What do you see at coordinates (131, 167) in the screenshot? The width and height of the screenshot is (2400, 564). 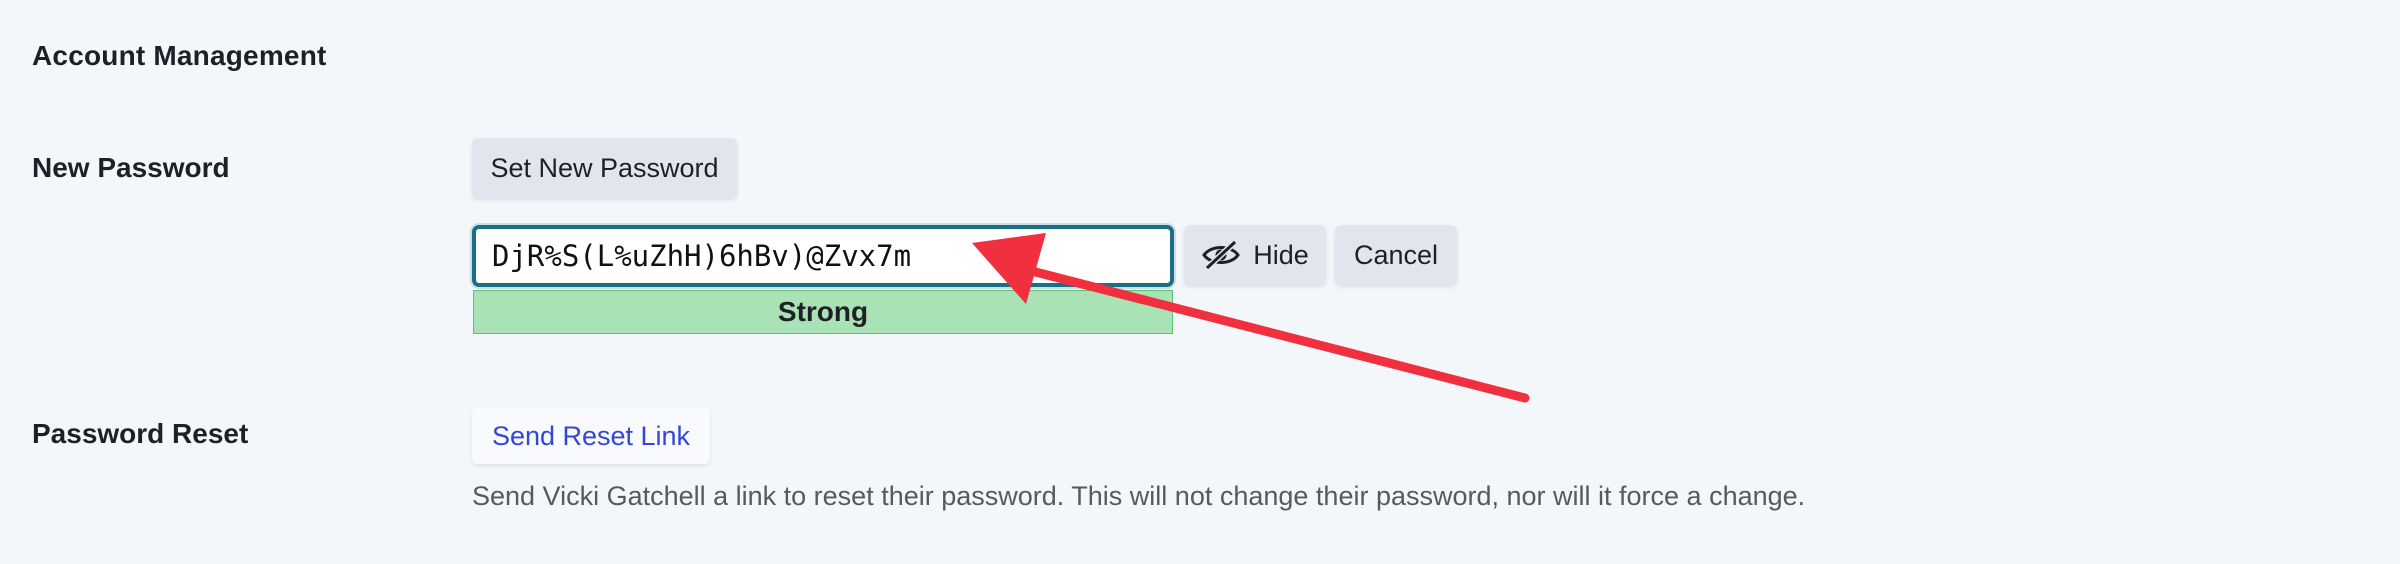 I see `new-password-label: New Password` at bounding box center [131, 167].